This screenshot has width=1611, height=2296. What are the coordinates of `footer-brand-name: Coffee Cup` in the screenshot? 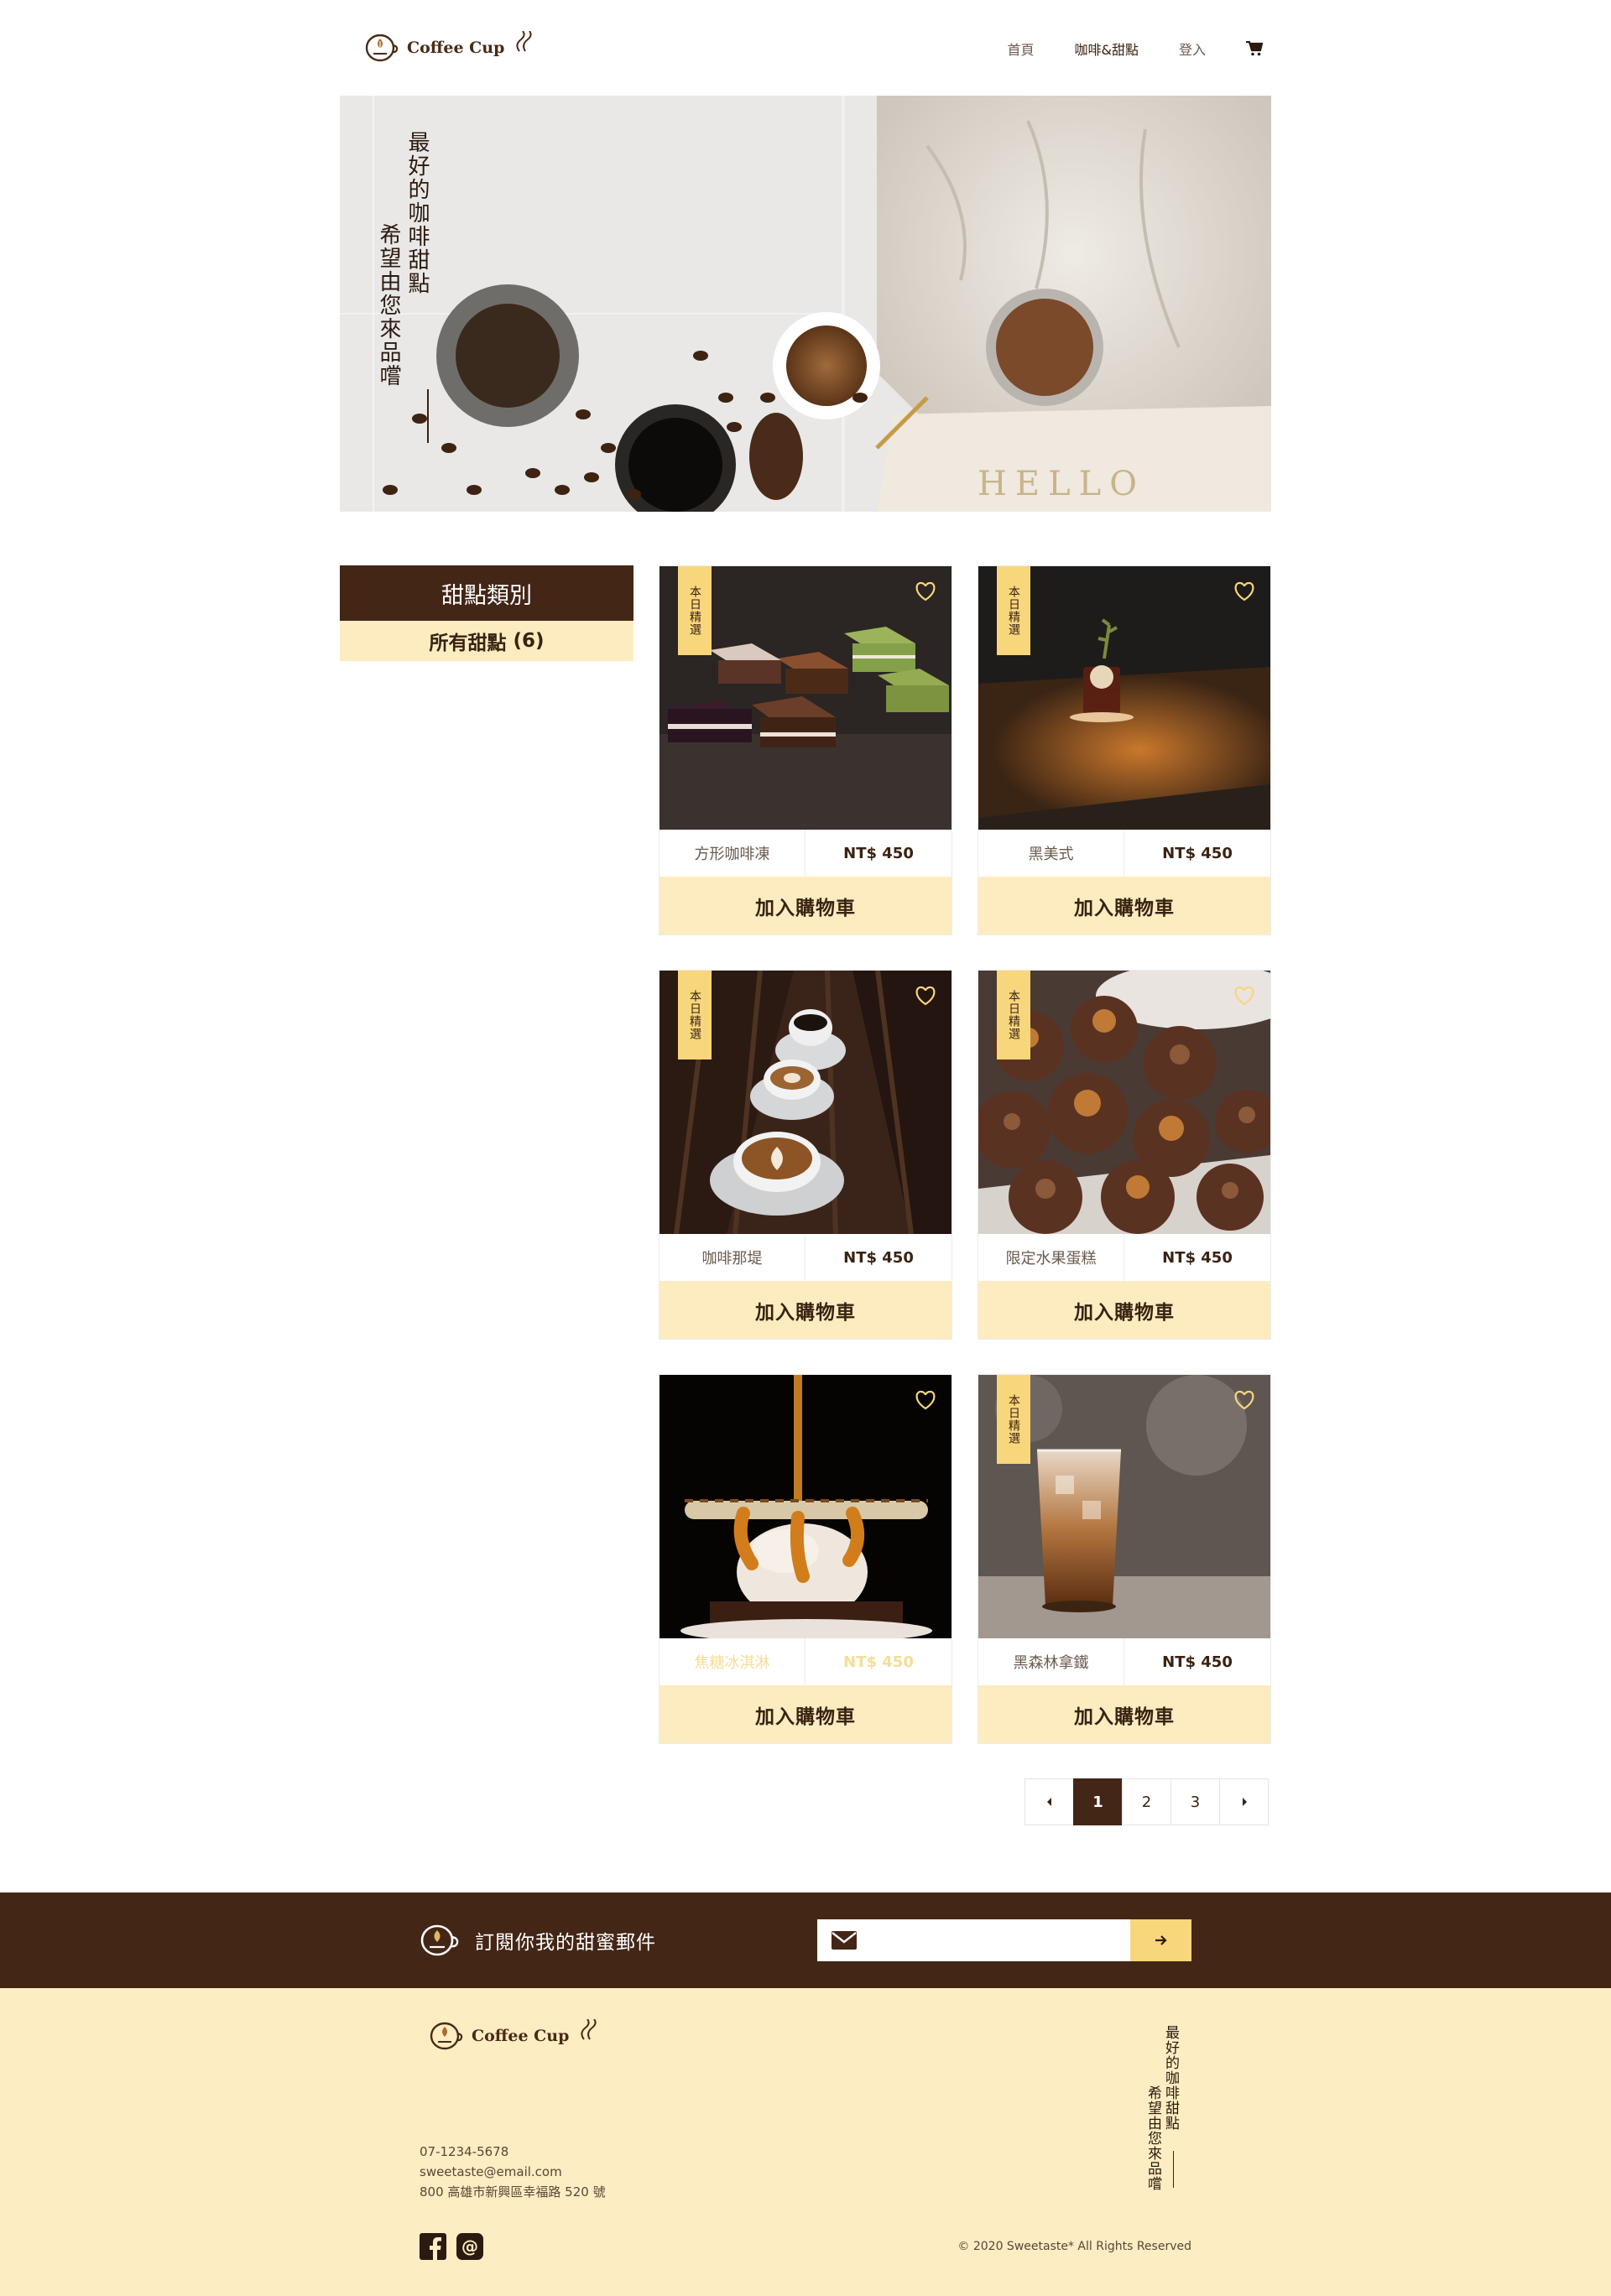 It's located at (521, 2036).